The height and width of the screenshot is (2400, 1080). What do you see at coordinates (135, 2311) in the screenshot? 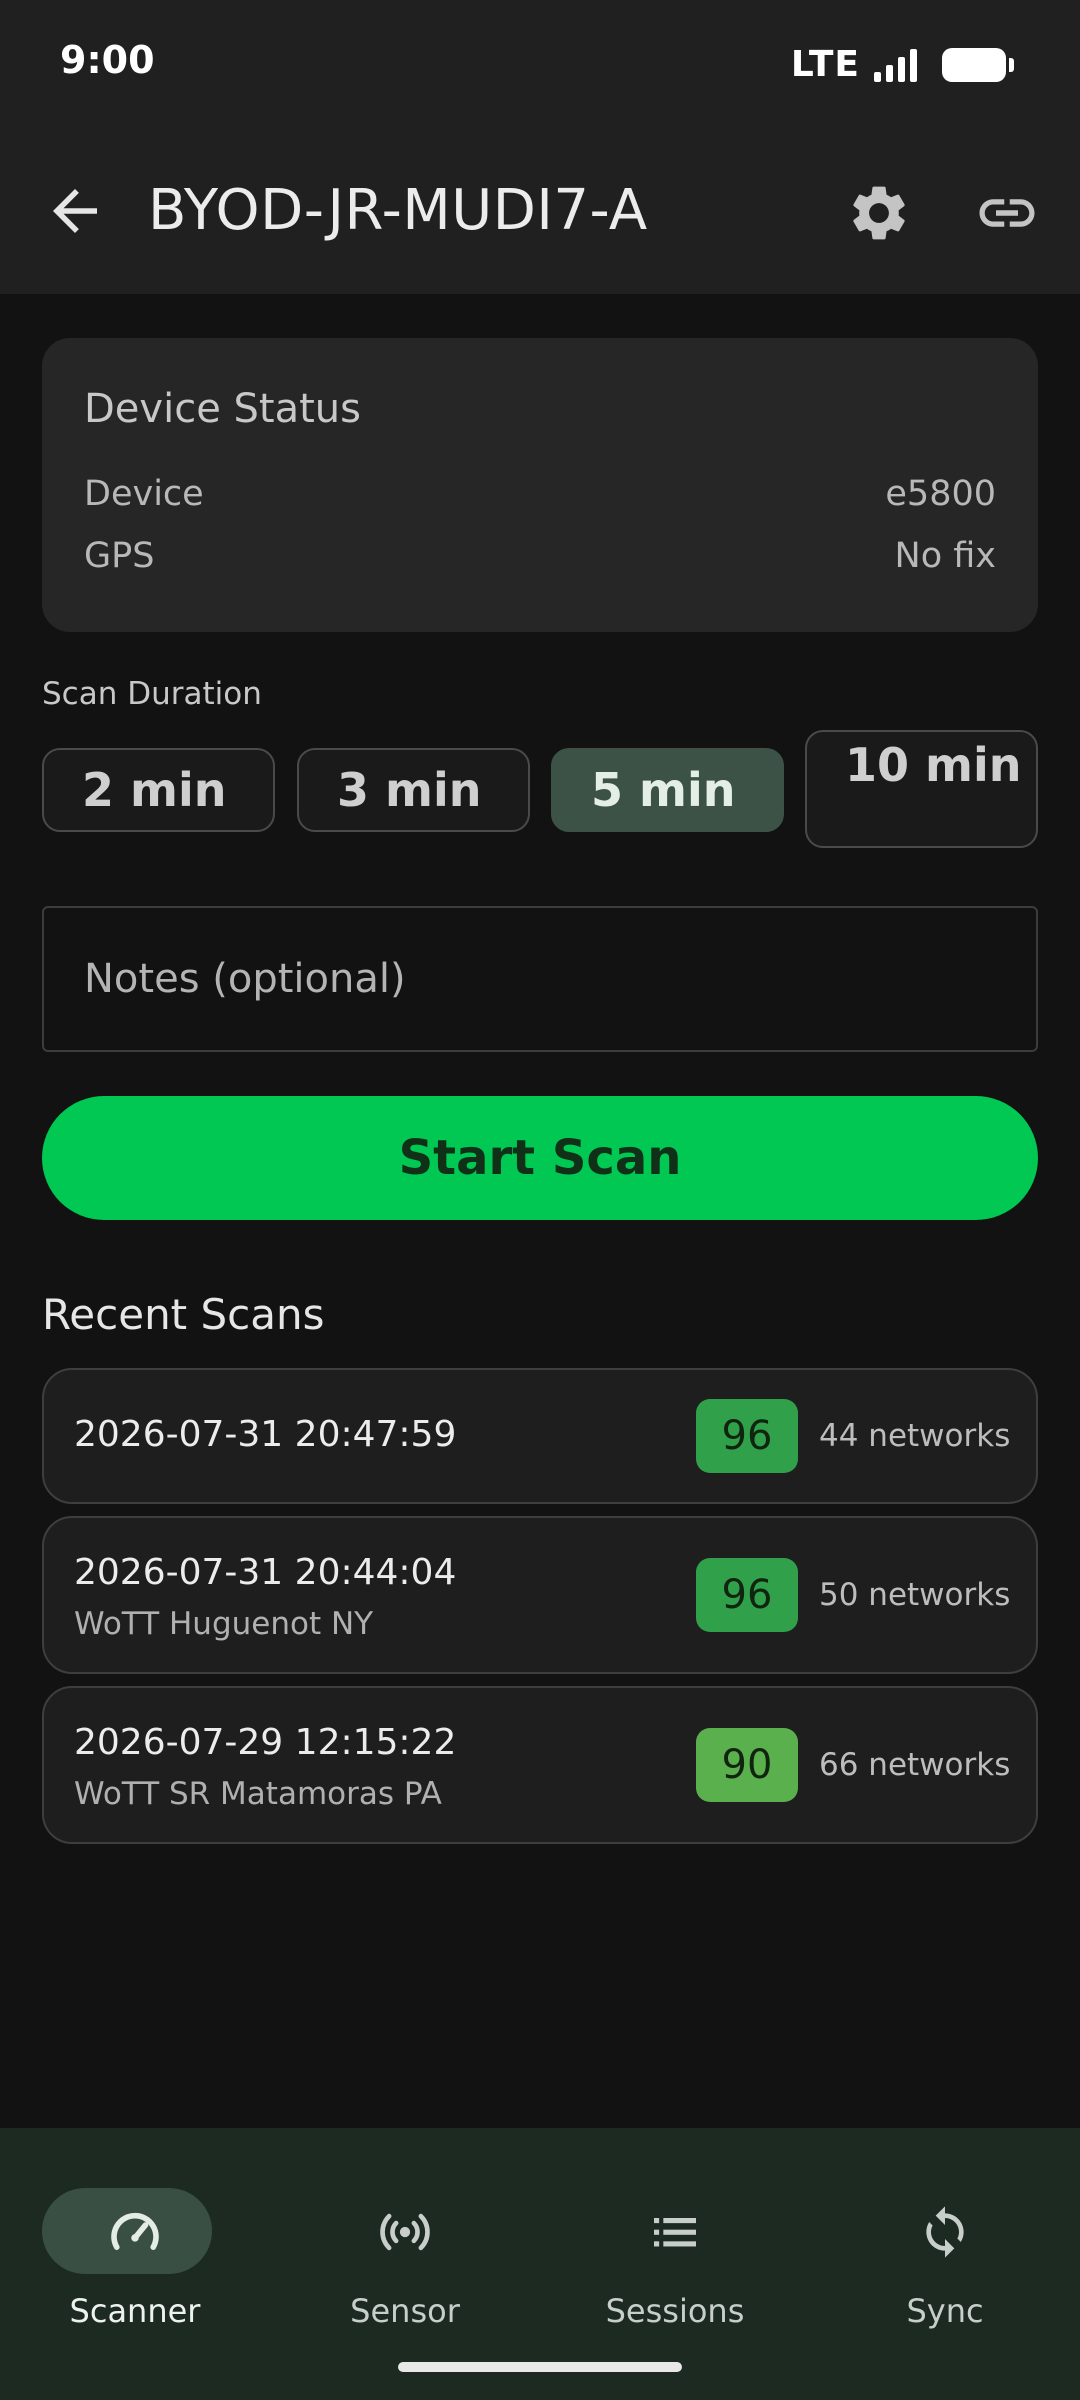
I see `nav-label-scanner: Scanner` at bounding box center [135, 2311].